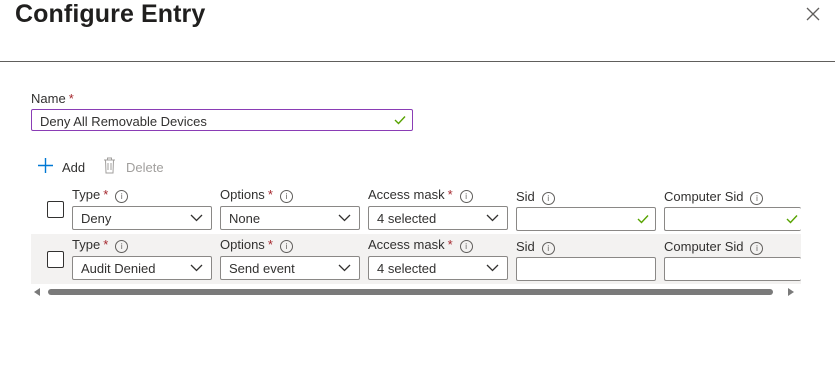 The image size is (835, 366). I want to click on scroll-right-arrow-icon, so click(791, 292).